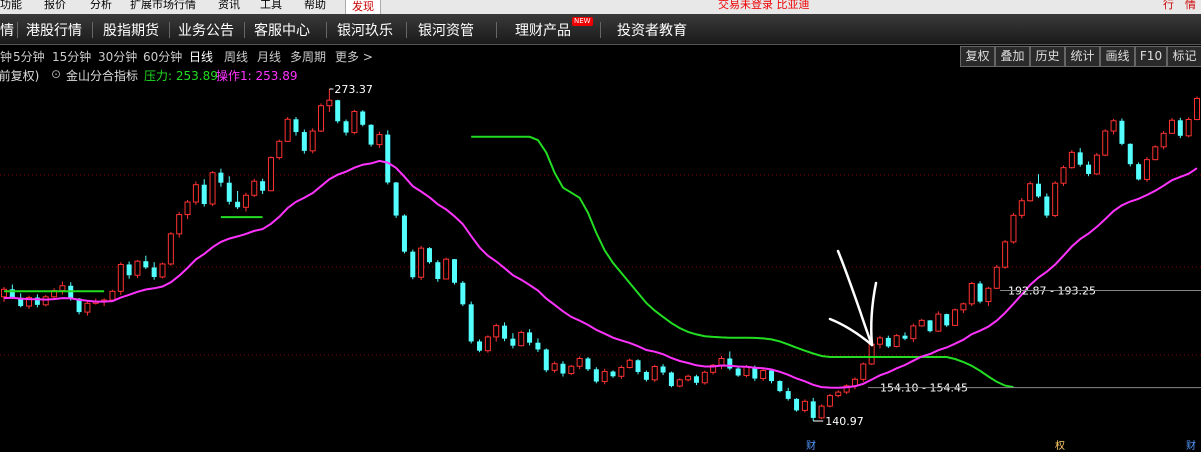  What do you see at coordinates (851, 332) in the screenshot?
I see `arrow-head-left` at bounding box center [851, 332].